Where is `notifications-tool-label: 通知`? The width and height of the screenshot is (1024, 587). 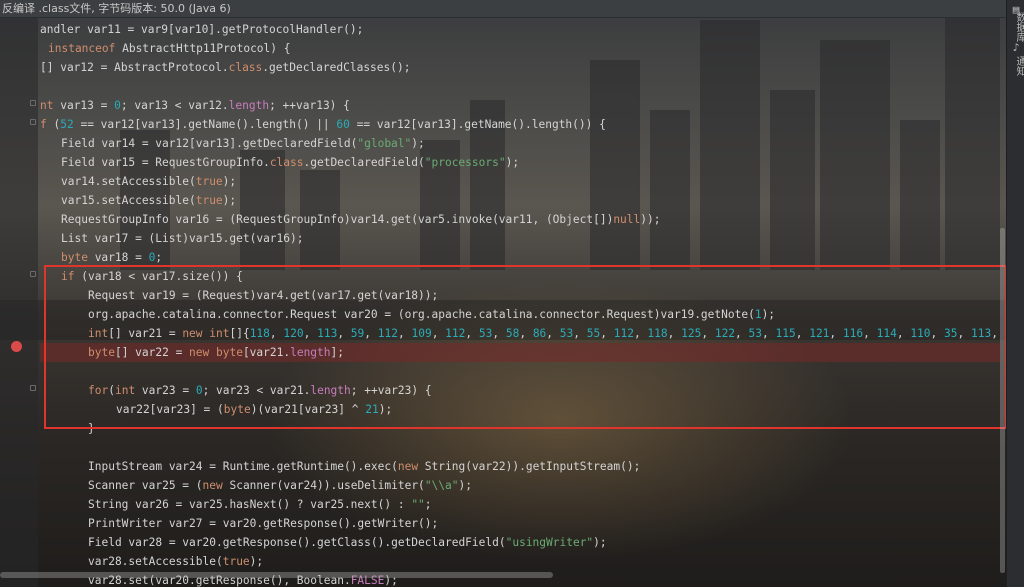 notifications-tool-label: 通知 is located at coordinates (1015, 66).